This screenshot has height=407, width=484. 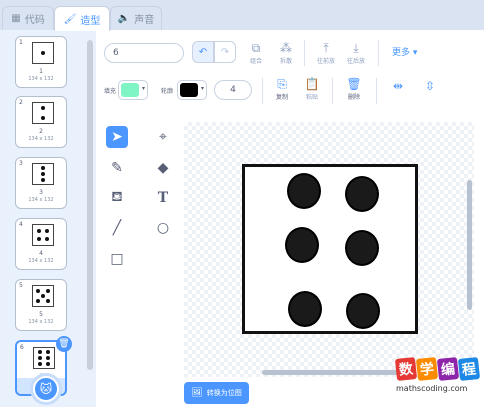 I want to click on convert-label: 转换为位图, so click(x=224, y=393).